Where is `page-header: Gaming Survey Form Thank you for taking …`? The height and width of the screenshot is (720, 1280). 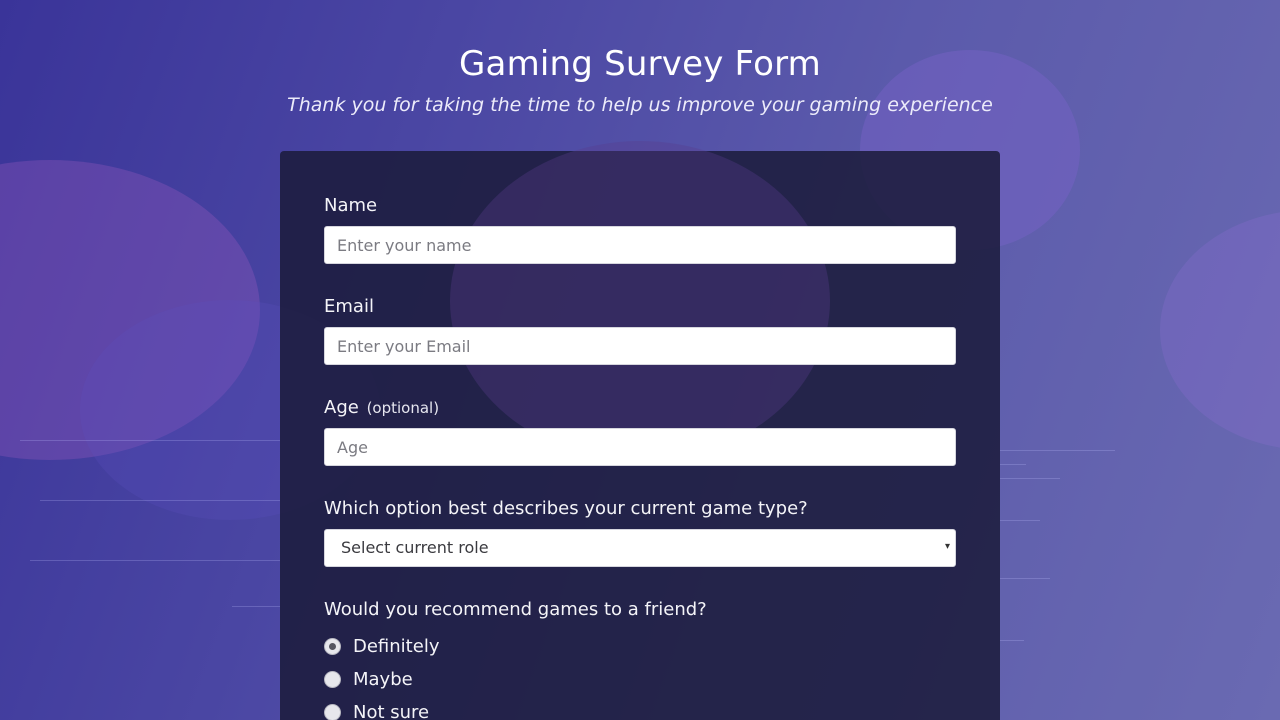 page-header: Gaming Survey Form Thank you for taking … is located at coordinates (640, 80).